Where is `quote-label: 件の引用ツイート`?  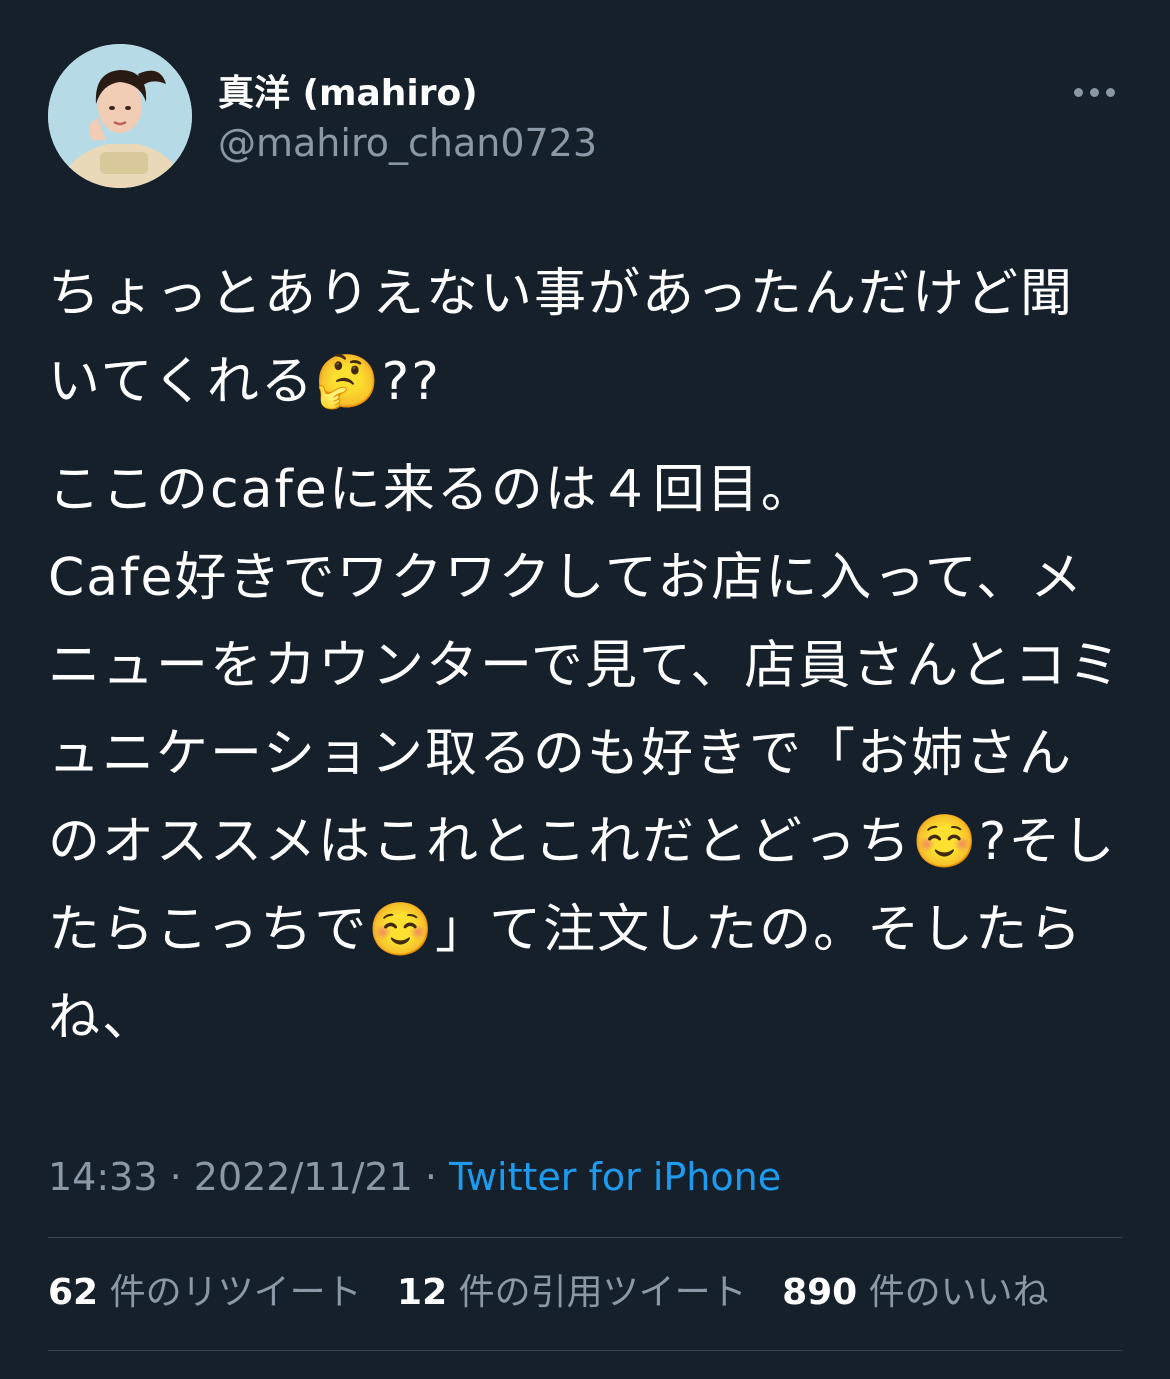
quote-label: 件の引用ツイート is located at coordinates (602, 1292).